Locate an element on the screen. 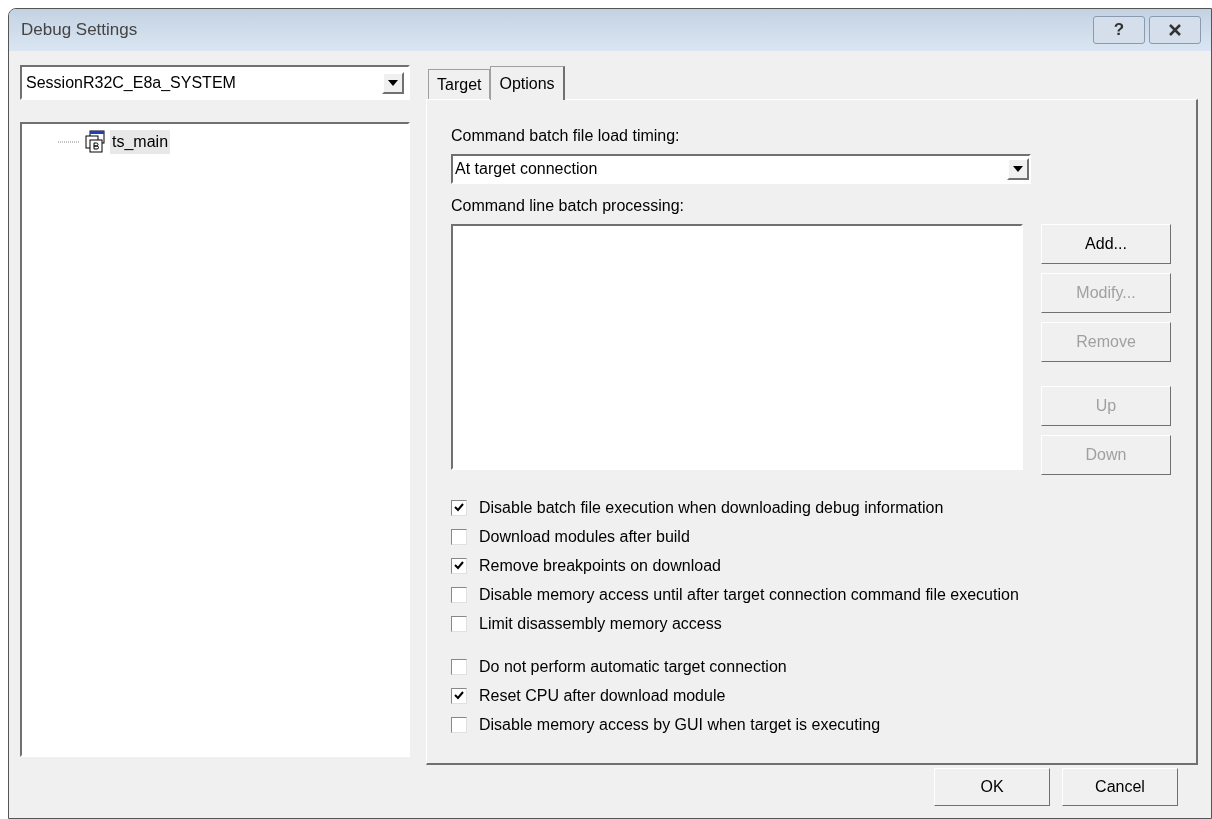 This screenshot has width=1212, height=819. dialog-button: OK is located at coordinates (992, 787).